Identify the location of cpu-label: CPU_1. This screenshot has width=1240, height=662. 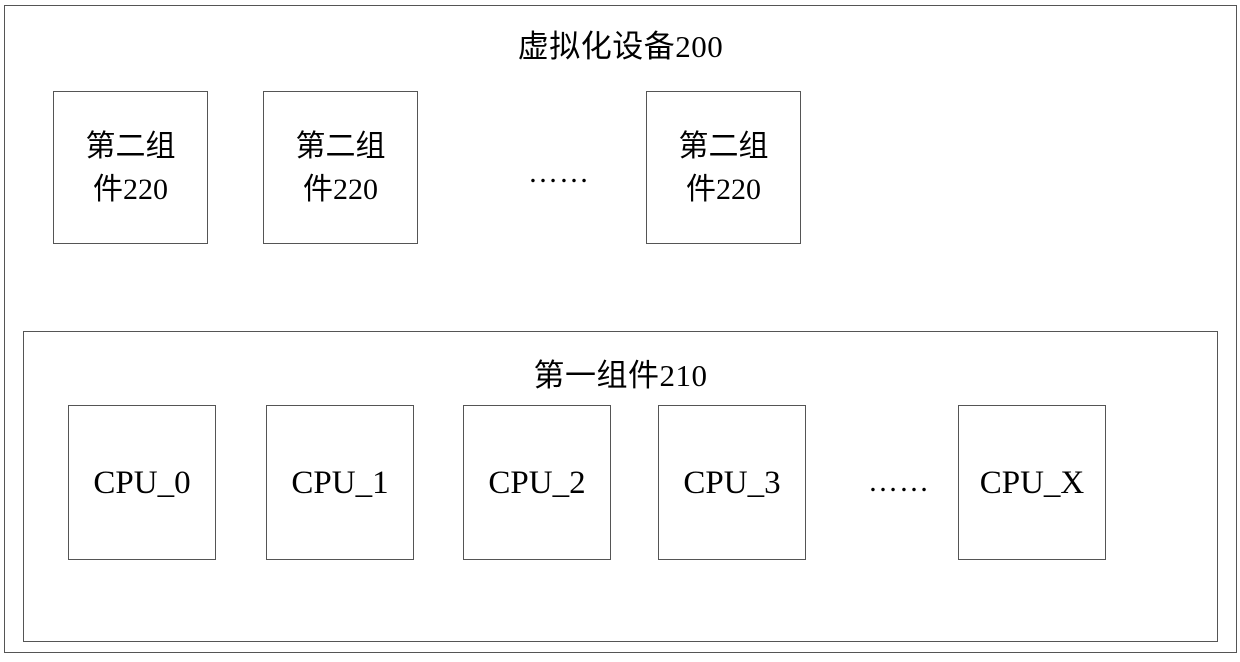
(340, 482).